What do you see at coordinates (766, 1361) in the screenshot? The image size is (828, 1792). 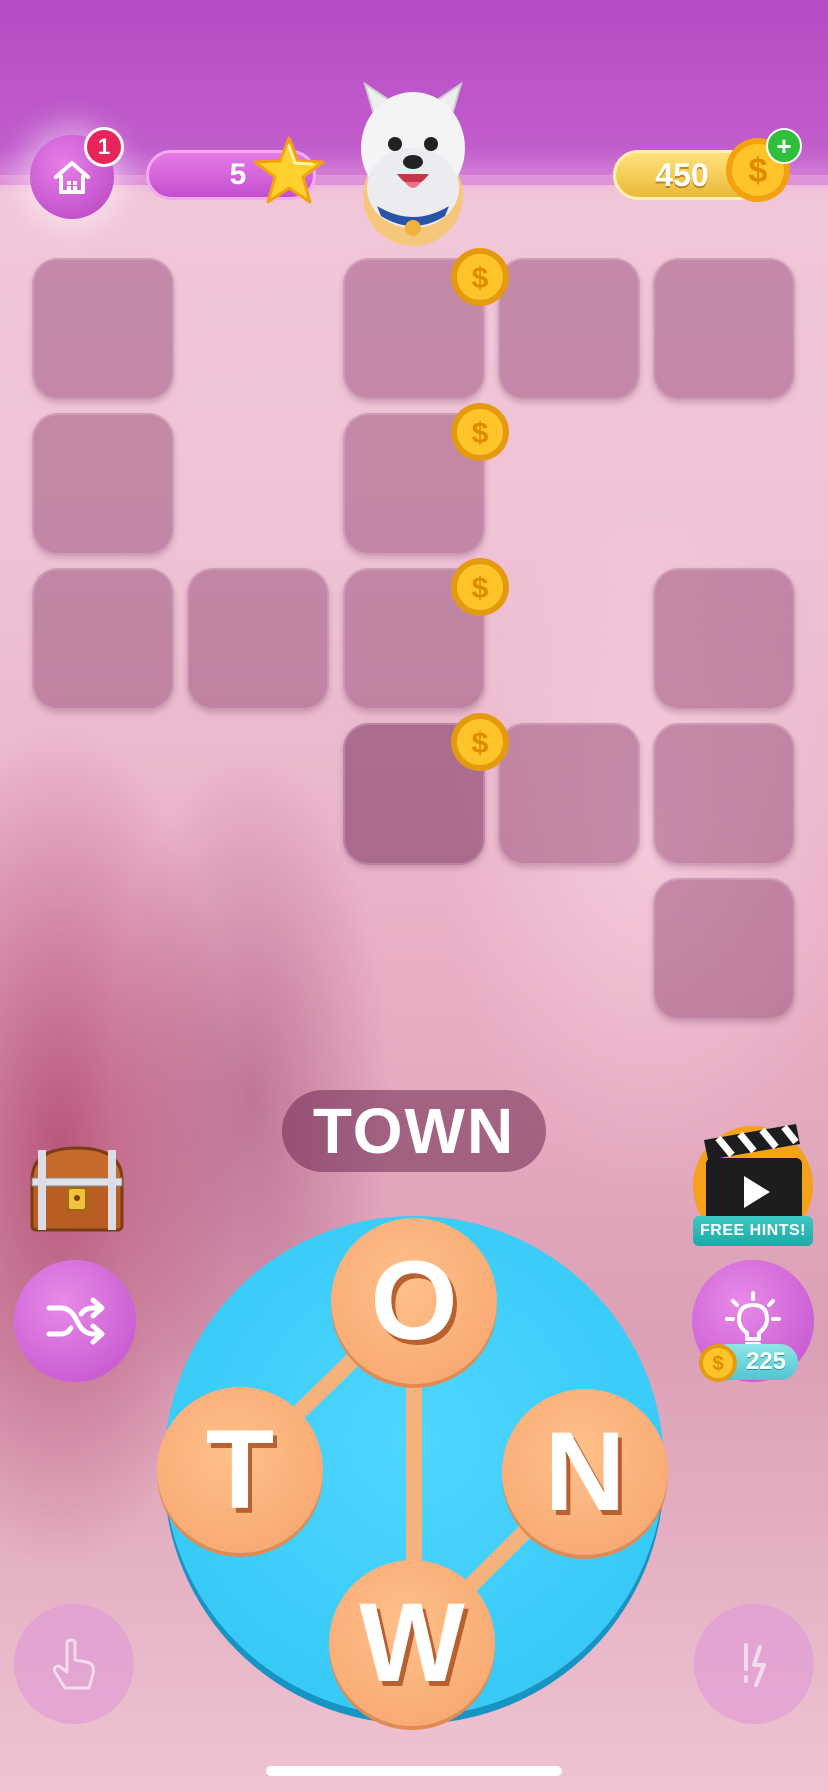 I see `hint-cost: 225` at bounding box center [766, 1361].